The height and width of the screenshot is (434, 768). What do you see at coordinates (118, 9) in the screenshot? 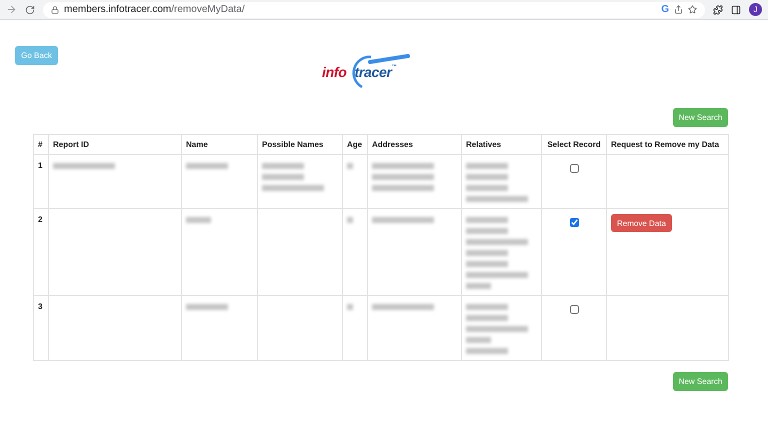
I see `url-host: members.infotracer.com` at bounding box center [118, 9].